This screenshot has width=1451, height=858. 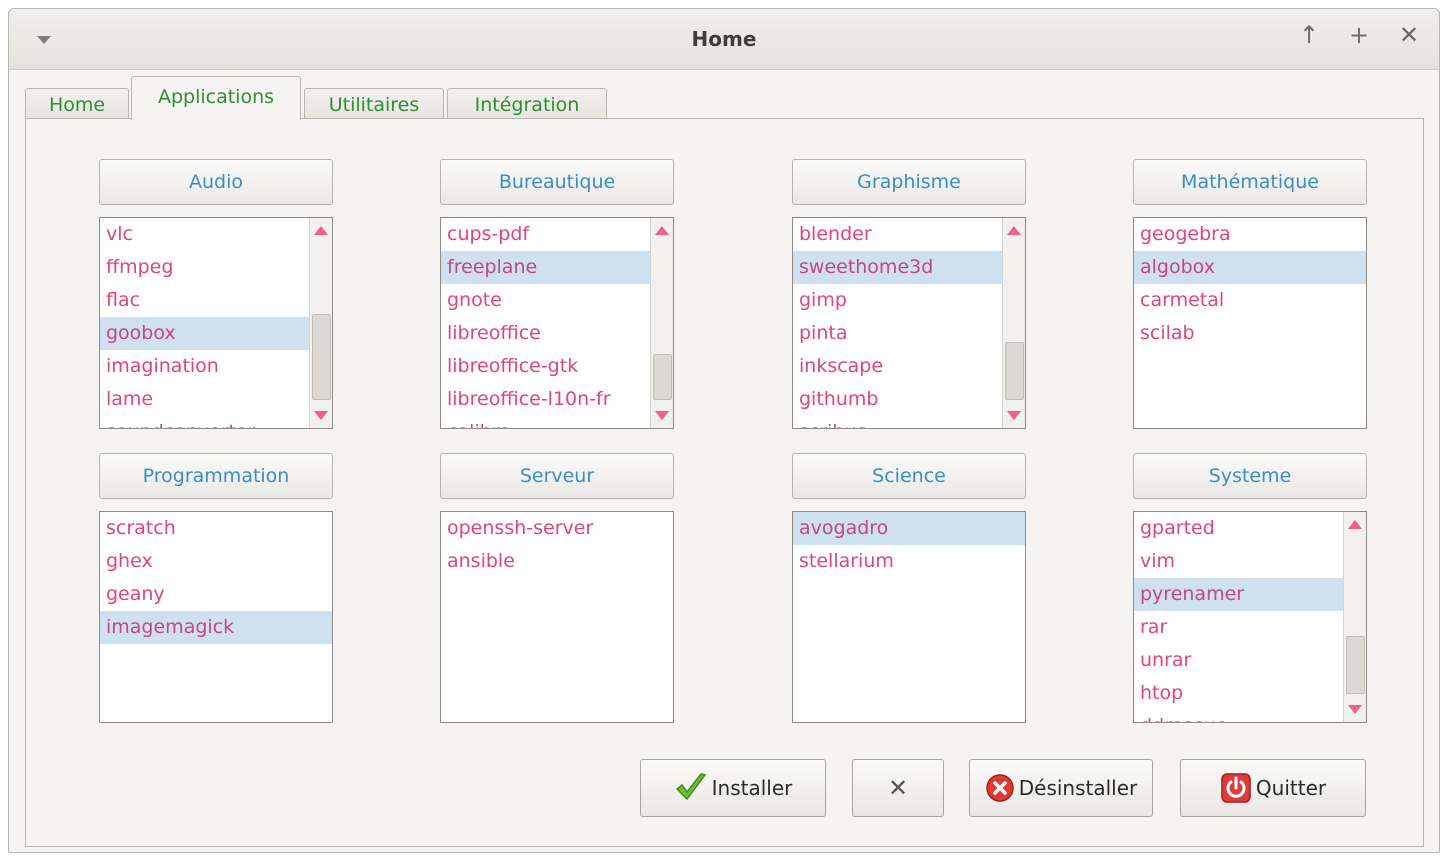 I want to click on list-item: flac, so click(x=208, y=300).